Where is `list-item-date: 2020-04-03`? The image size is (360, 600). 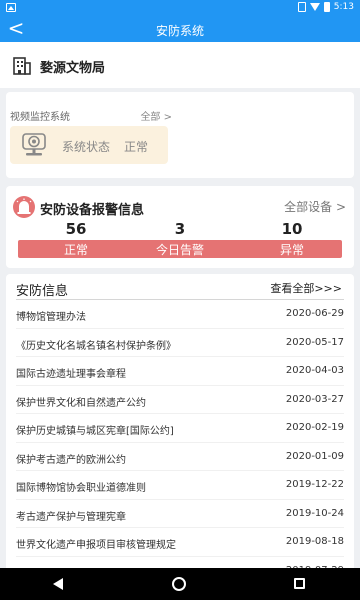
list-item-date: 2020-04-03 is located at coordinates (314, 370).